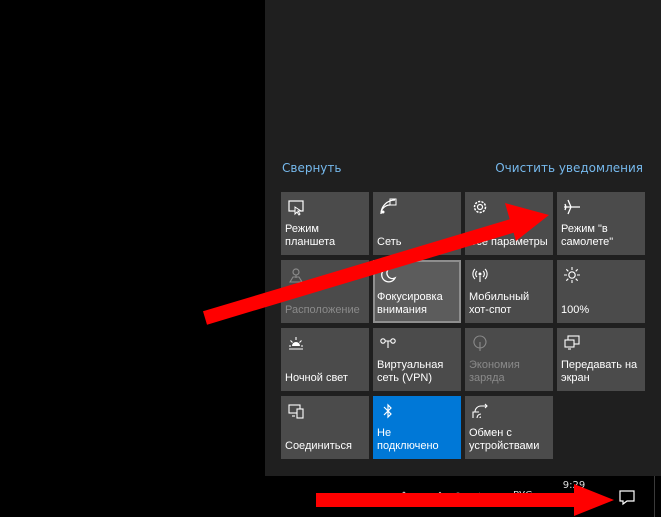  I want to click on tile-label: Виртуальная сеть (VPN), so click(410, 371).